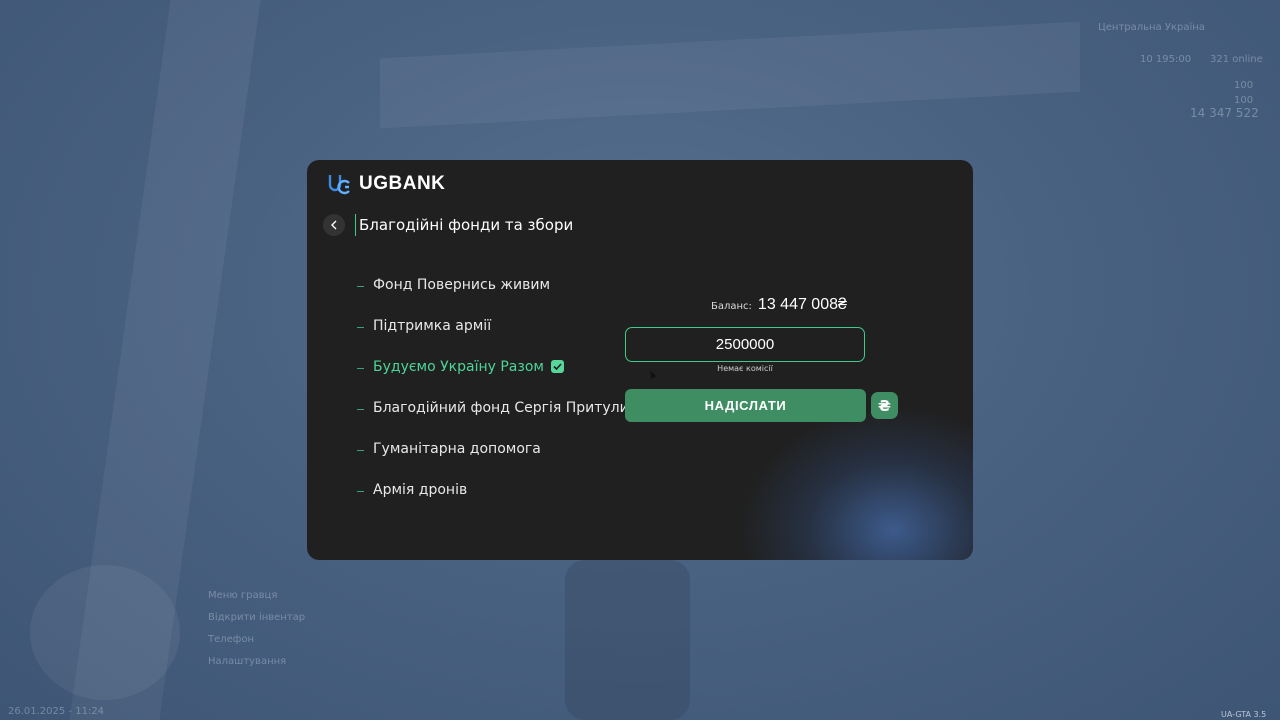 This screenshot has height=720, width=1280. I want to click on hud-stats-a: 10 195:00, so click(1166, 59).